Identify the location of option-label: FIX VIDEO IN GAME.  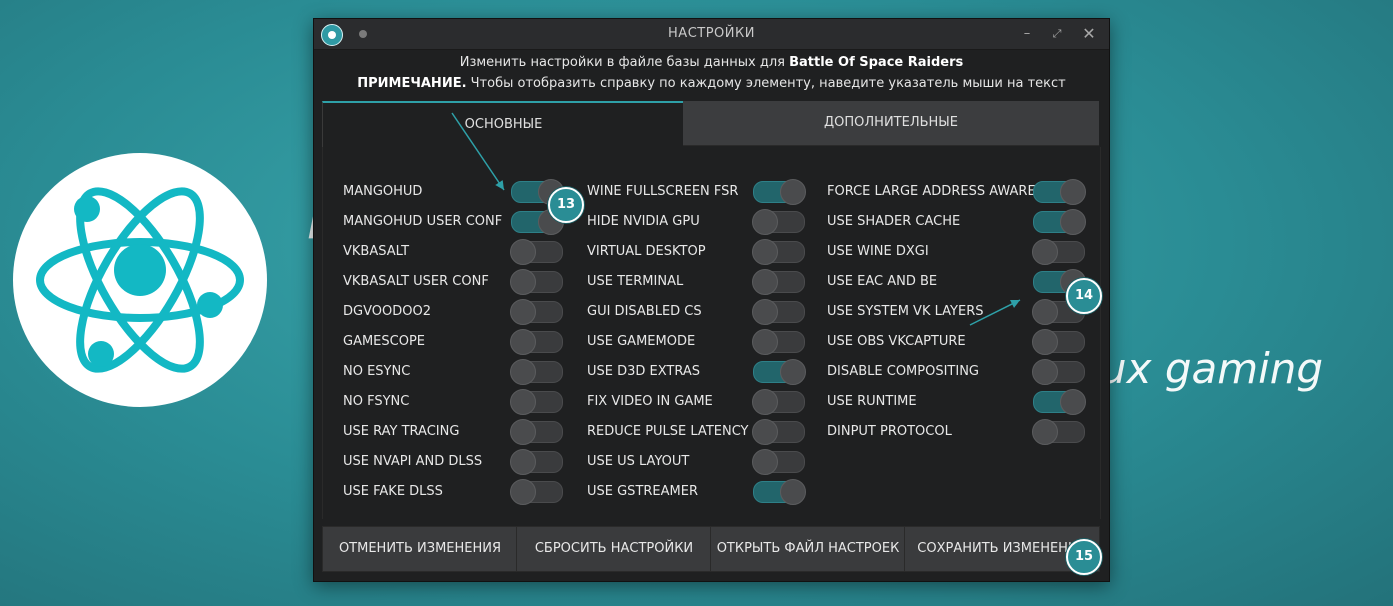
(650, 402).